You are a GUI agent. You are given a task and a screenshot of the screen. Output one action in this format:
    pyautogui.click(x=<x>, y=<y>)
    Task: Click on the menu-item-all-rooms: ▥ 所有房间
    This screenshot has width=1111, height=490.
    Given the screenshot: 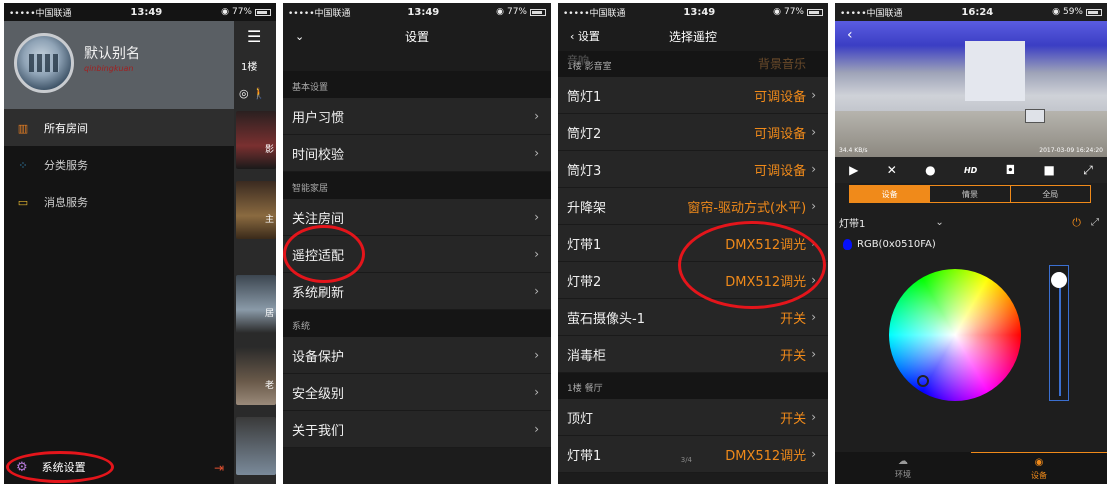 What is the action you would take?
    pyautogui.click(x=119, y=127)
    